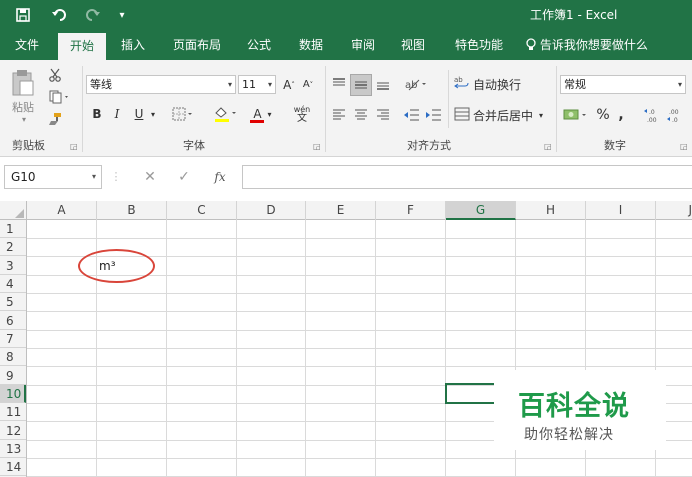 This screenshot has height=477, width=692. I want to click on font-size-combo: 11 ▾, so click(257, 84).